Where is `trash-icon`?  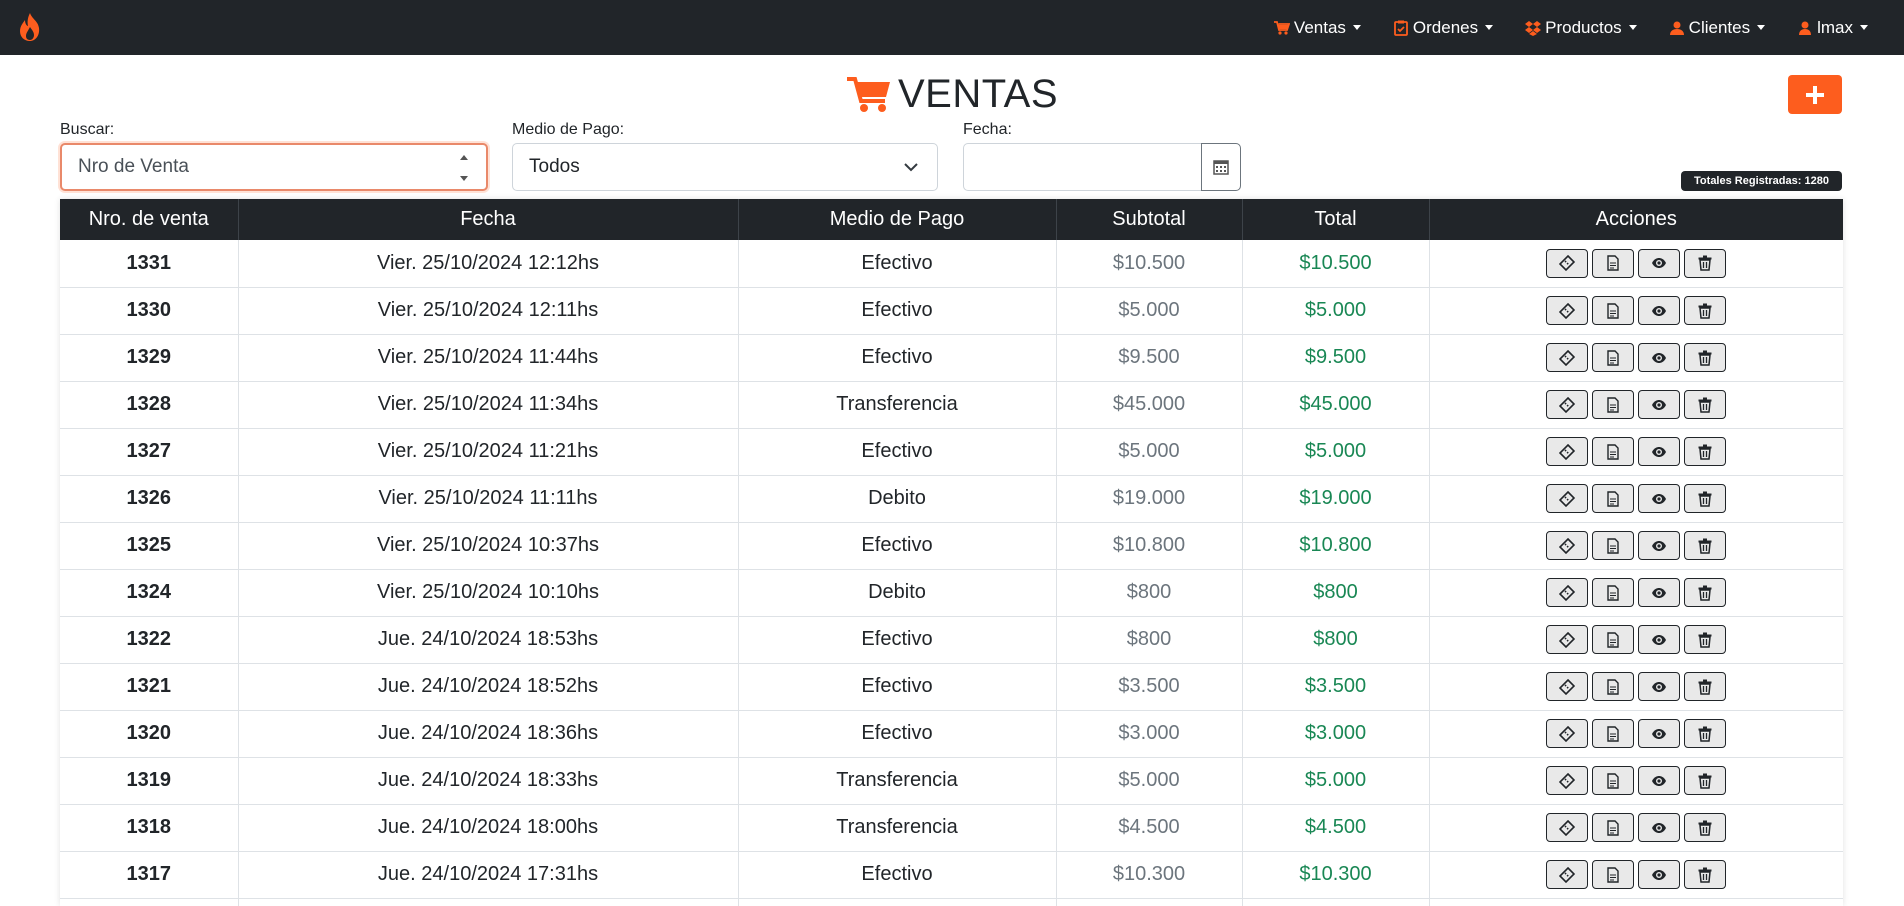
trash-icon is located at coordinates (1705, 499).